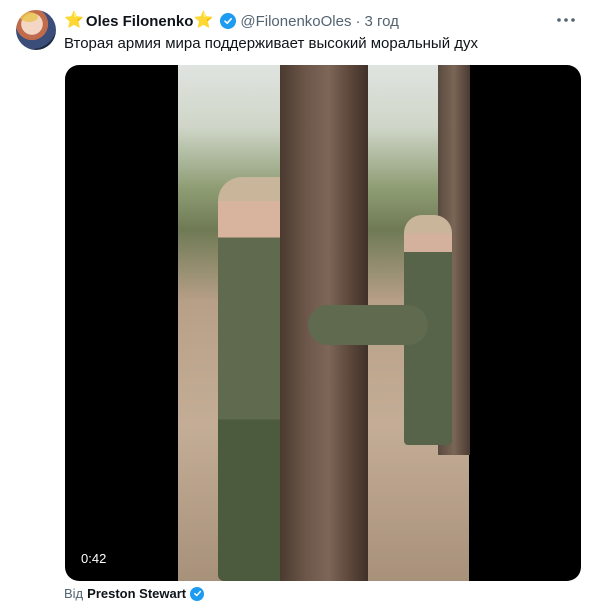 The height and width of the screenshot is (611, 594). Describe the element at coordinates (368, 325) in the screenshot. I see `soldier-arm` at that location.